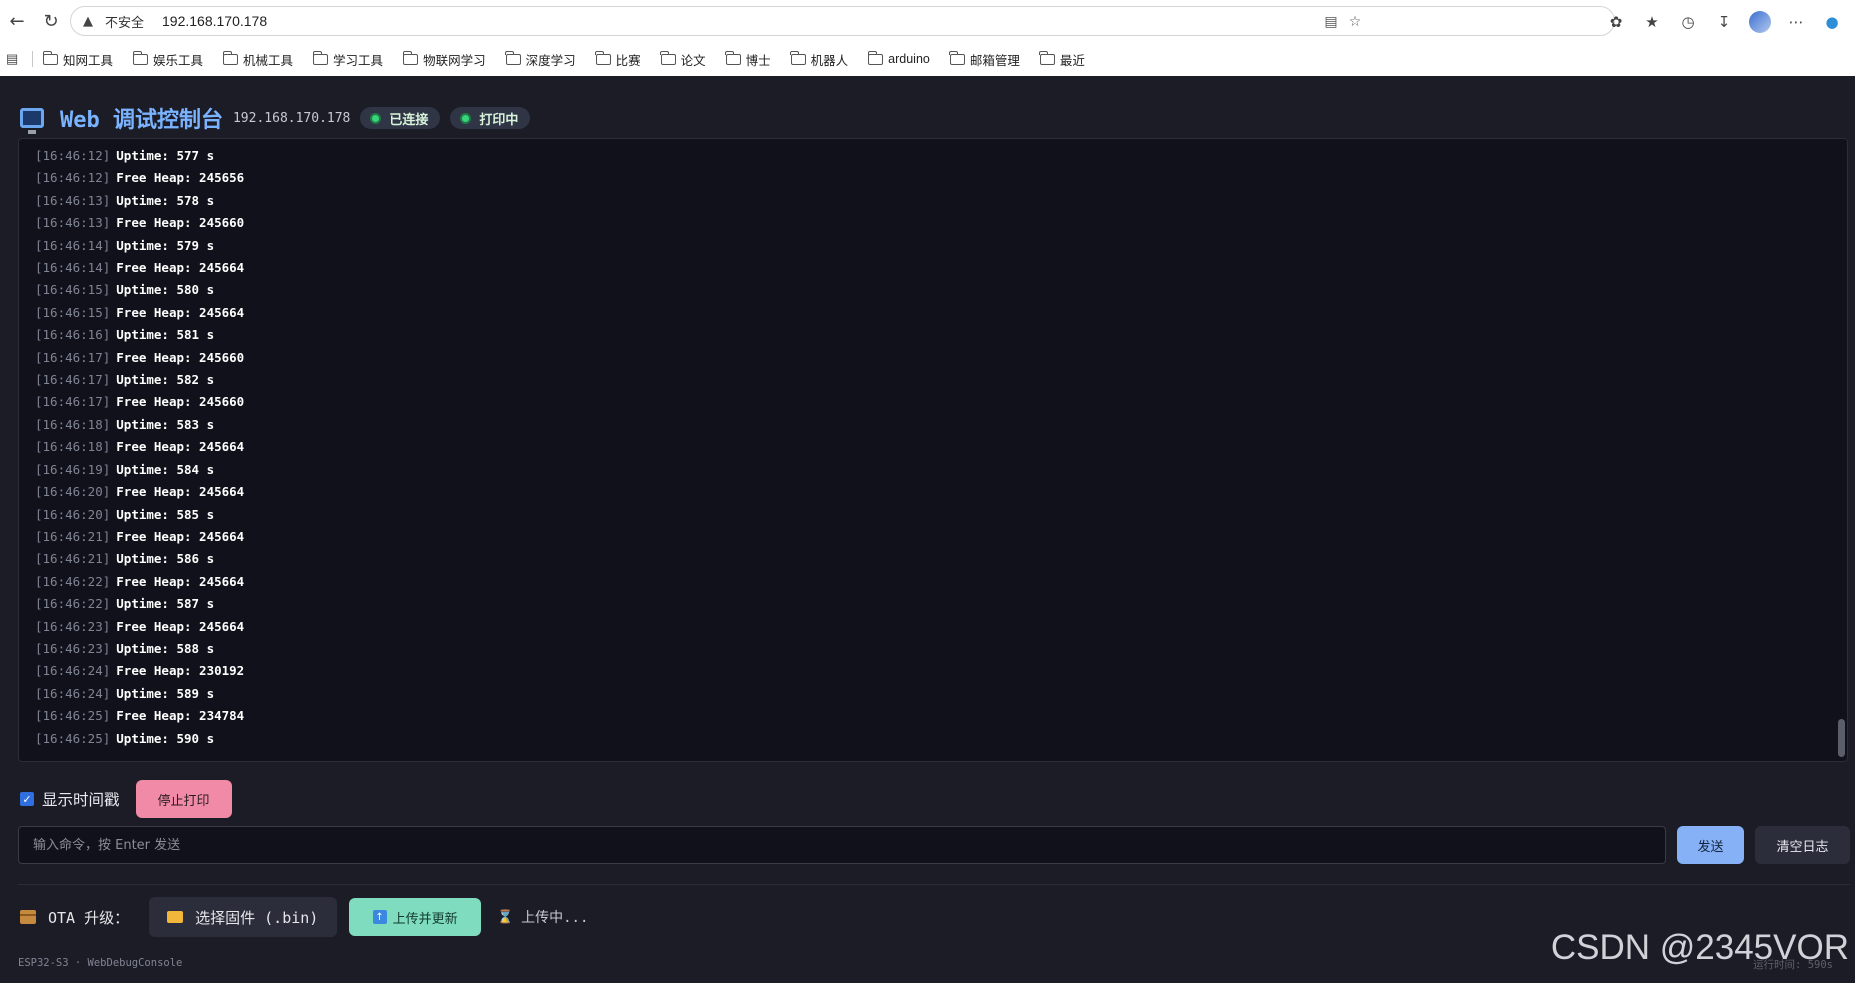 The width and height of the screenshot is (1855, 983). Describe the element at coordinates (81, 799) in the screenshot. I see `show-timestamp-label: 显示时间戳` at that location.